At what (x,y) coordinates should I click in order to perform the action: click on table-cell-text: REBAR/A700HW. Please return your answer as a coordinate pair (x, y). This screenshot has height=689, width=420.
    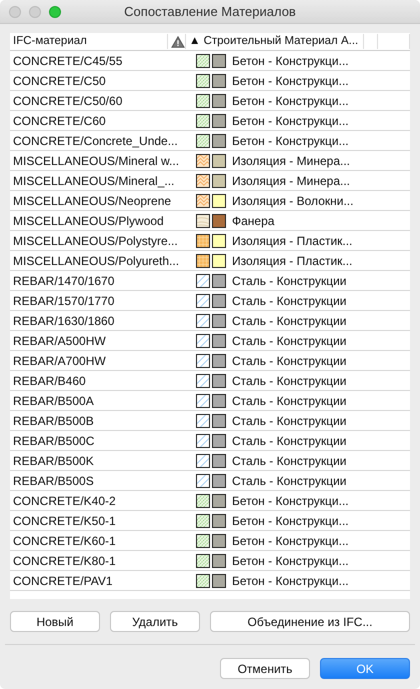
    Looking at the image, I should click on (59, 361).